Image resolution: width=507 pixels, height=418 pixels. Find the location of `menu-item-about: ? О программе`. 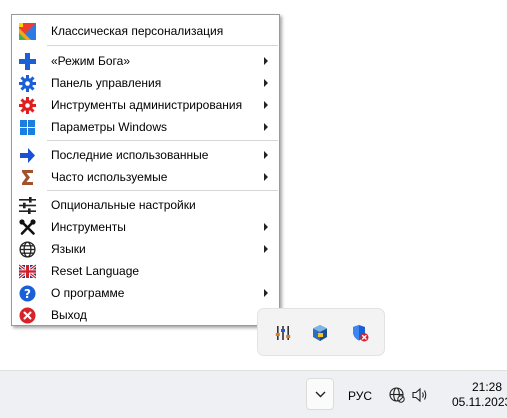

menu-item-about: ? О программе is located at coordinates (145, 293).